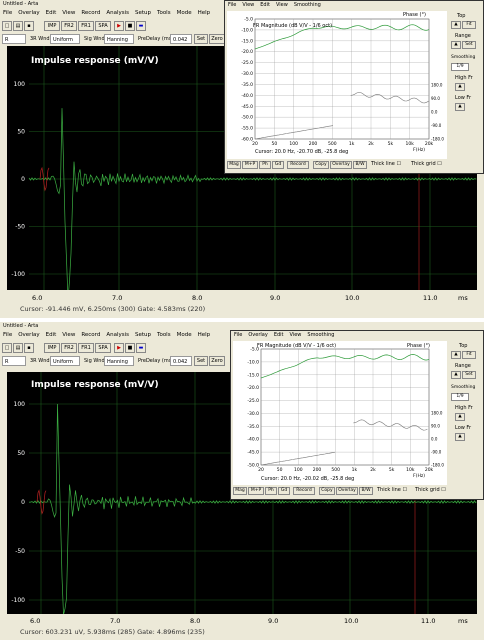  What do you see at coordinates (195, 621) in the screenshot?
I see `x-tick: 8.0` at bounding box center [195, 621].